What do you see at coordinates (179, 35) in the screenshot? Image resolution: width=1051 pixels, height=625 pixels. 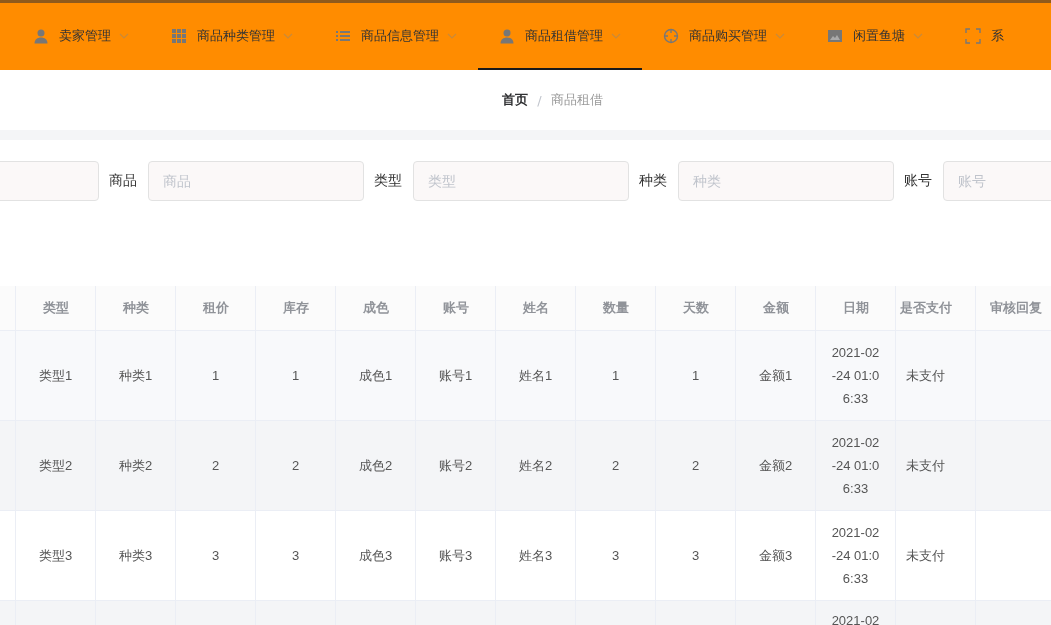 I see `grid-icon` at bounding box center [179, 35].